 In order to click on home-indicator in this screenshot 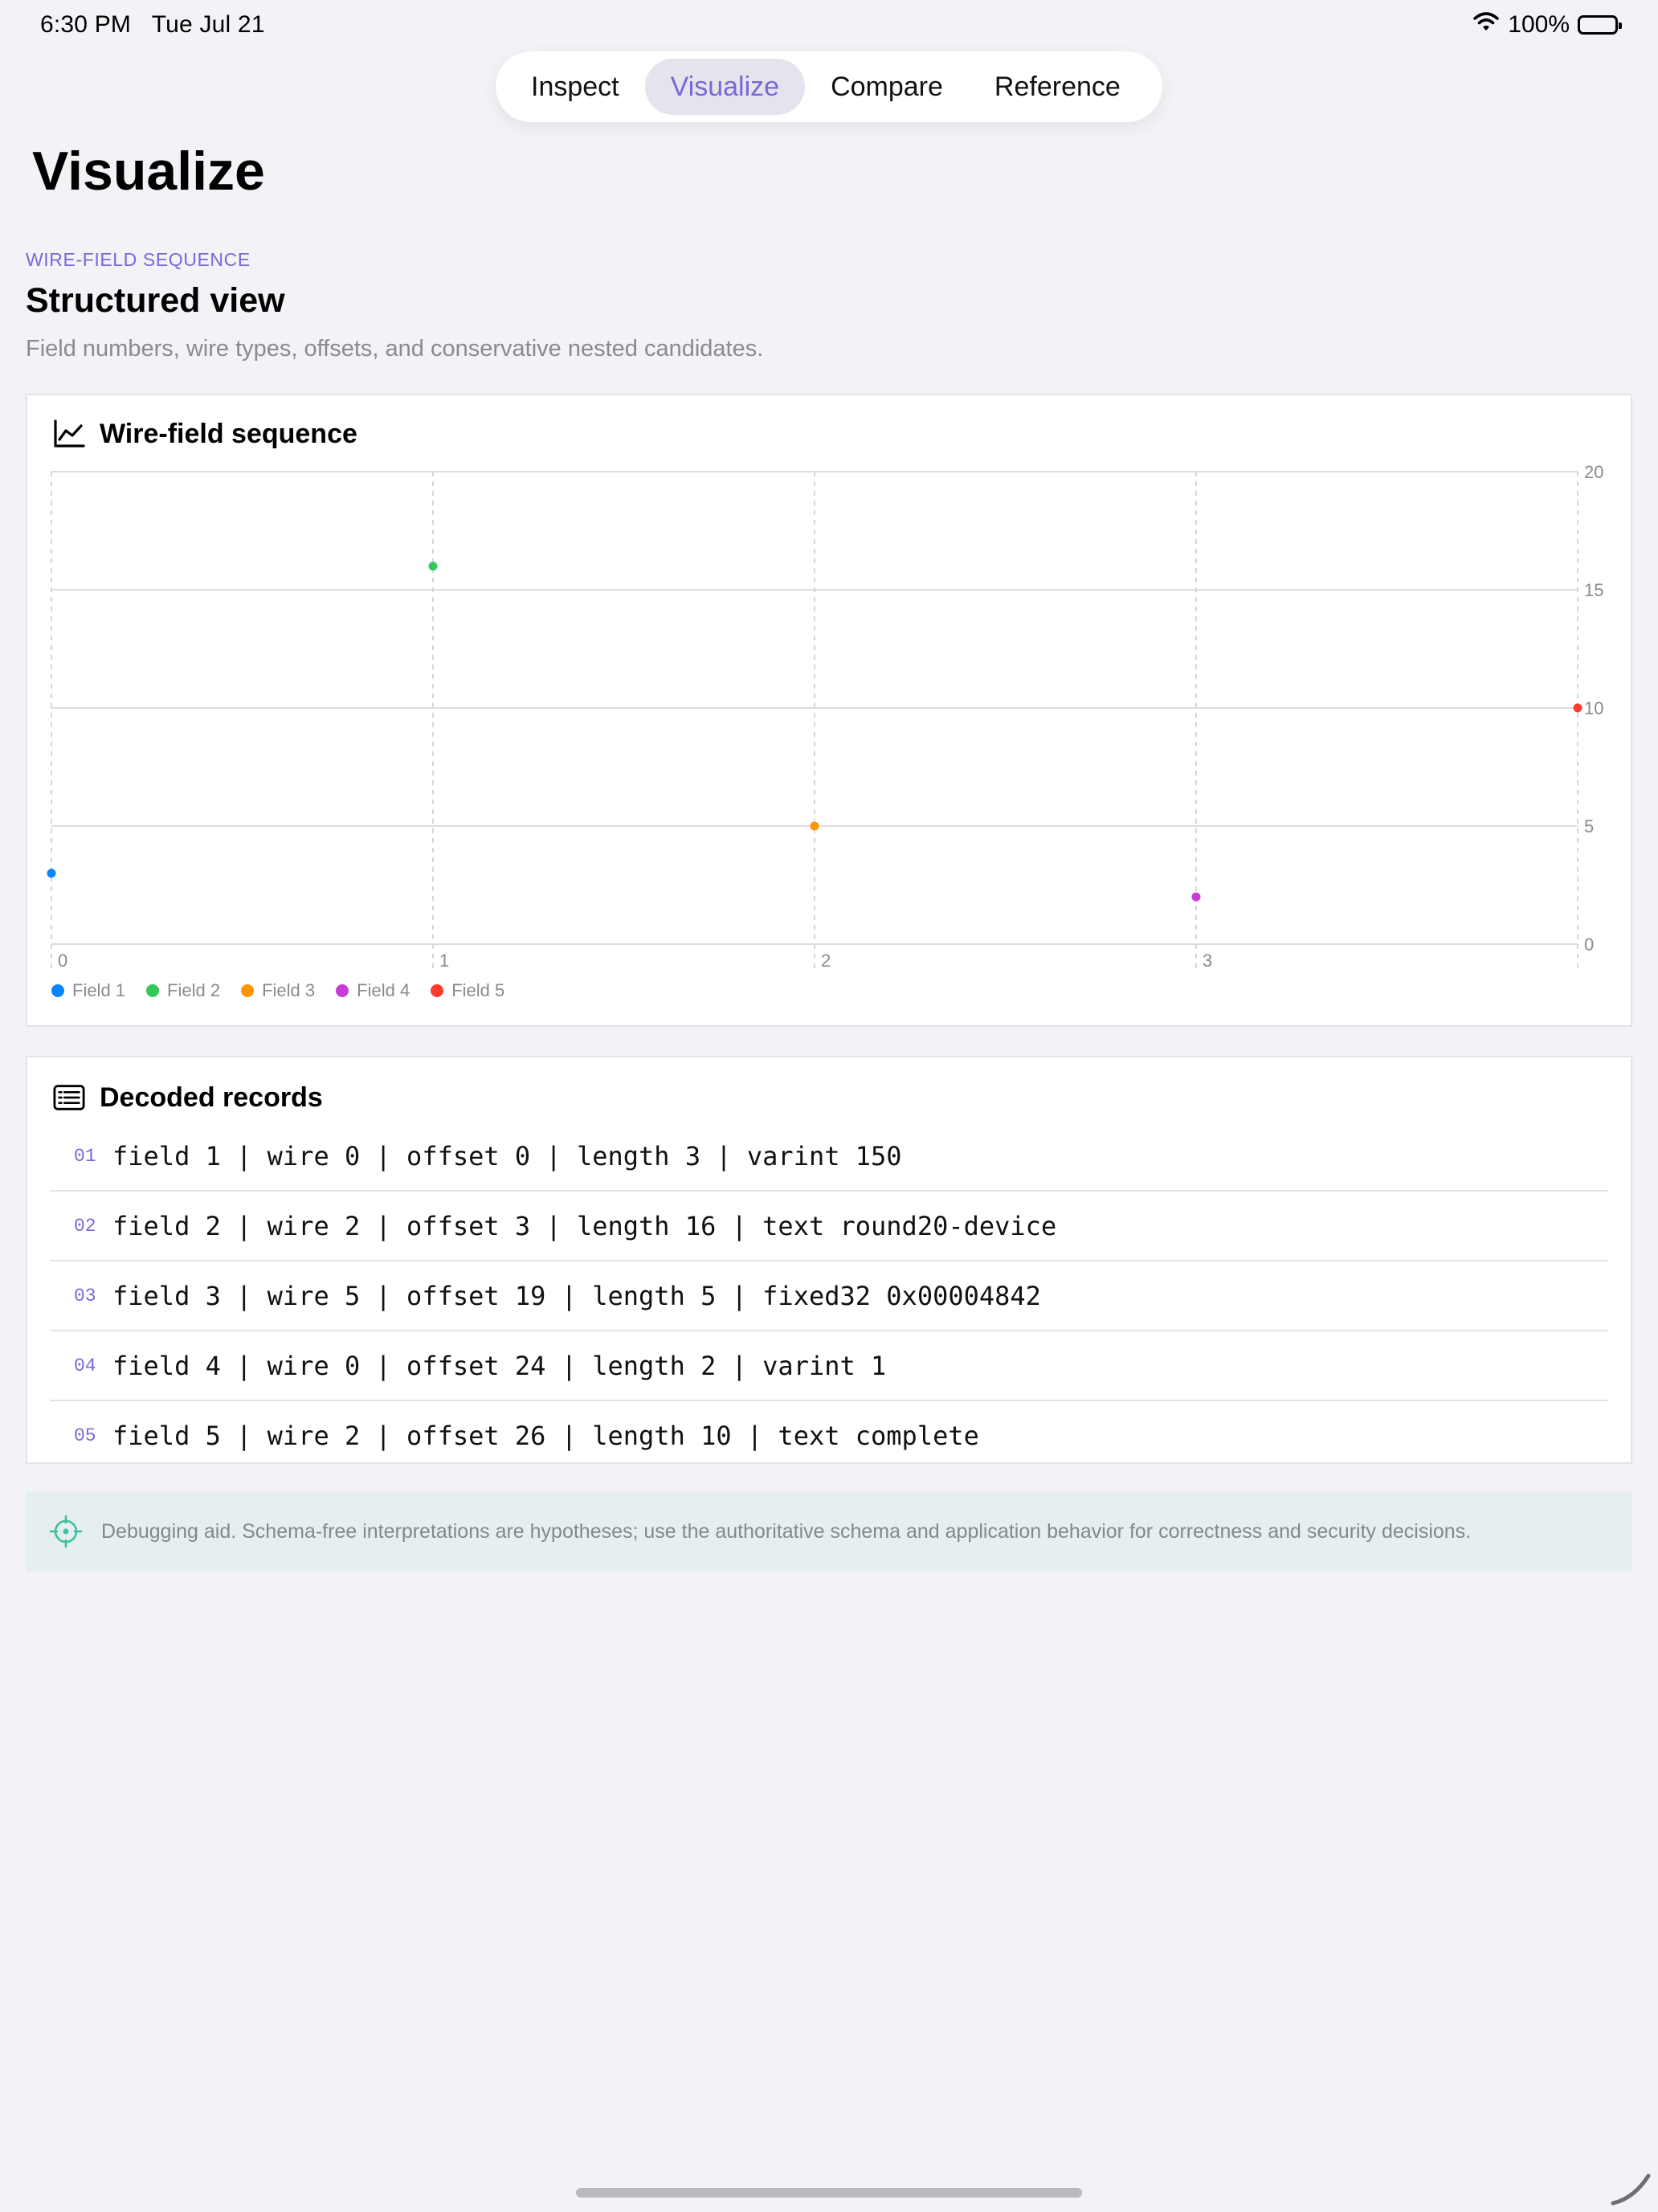, I will do `click(829, 2193)`.